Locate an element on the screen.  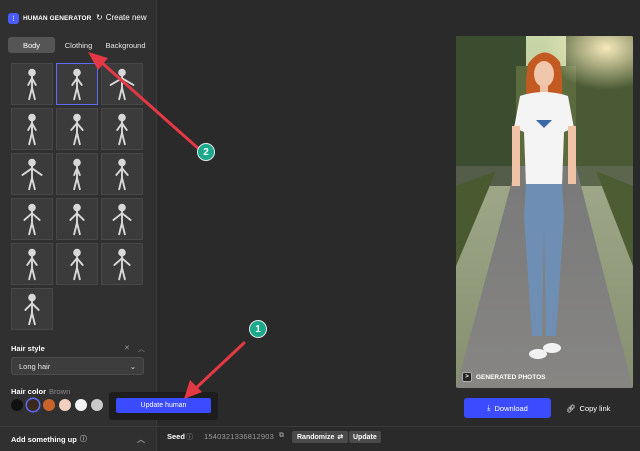
seed-update-button: Update is located at coordinates (365, 437).